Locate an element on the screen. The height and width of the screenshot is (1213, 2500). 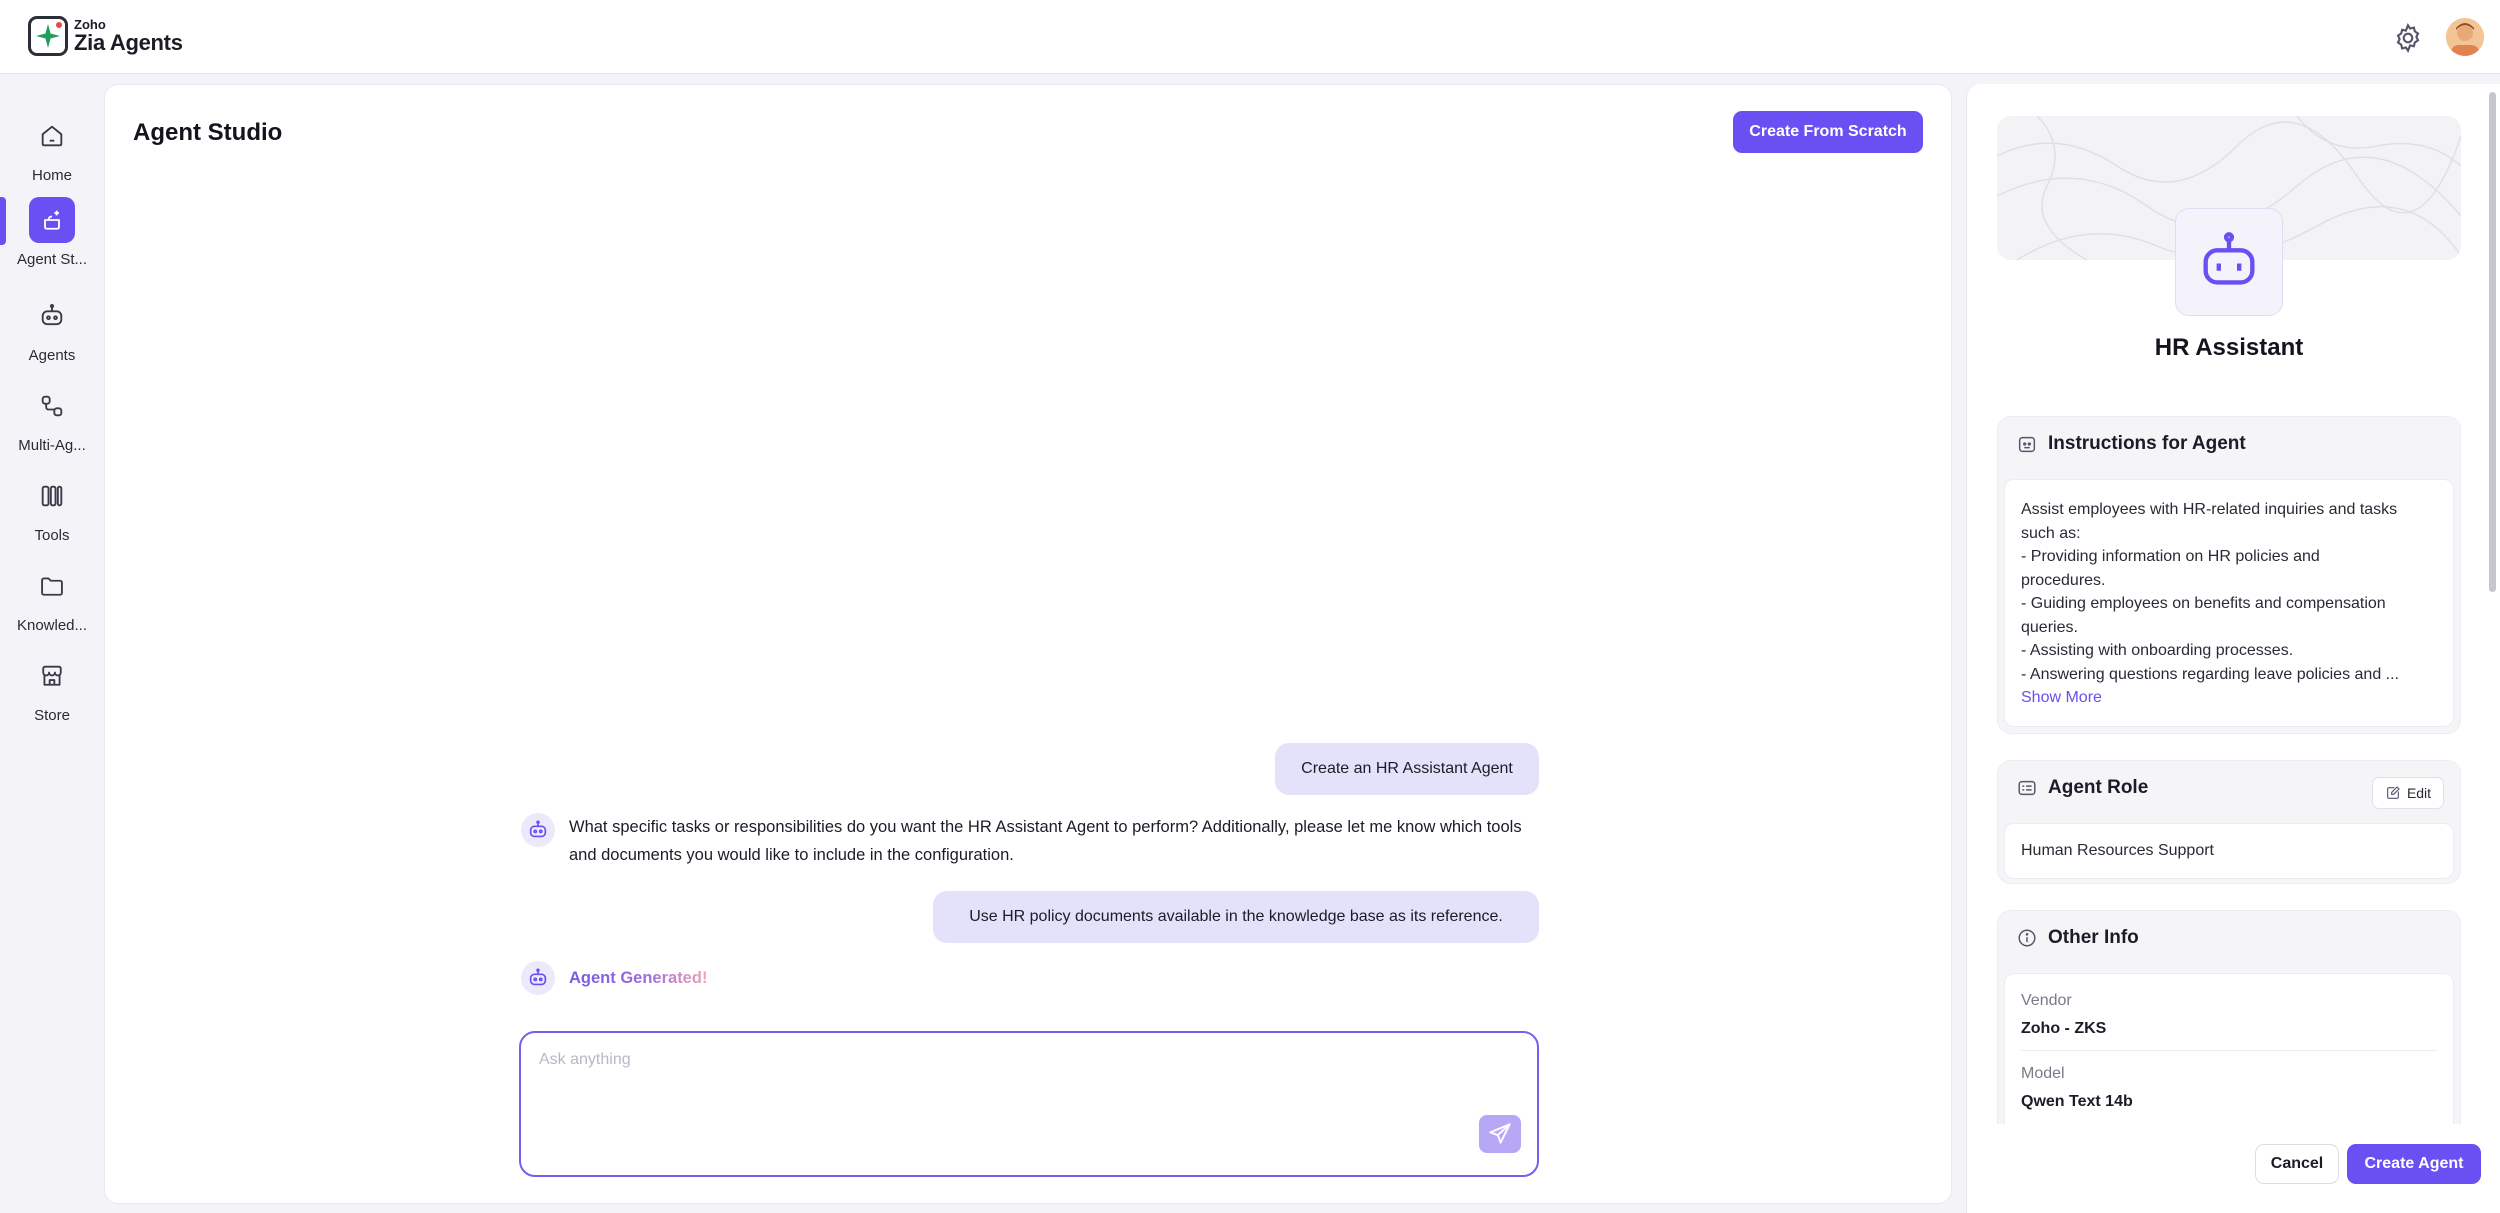
info-icon is located at coordinates (2027, 938).